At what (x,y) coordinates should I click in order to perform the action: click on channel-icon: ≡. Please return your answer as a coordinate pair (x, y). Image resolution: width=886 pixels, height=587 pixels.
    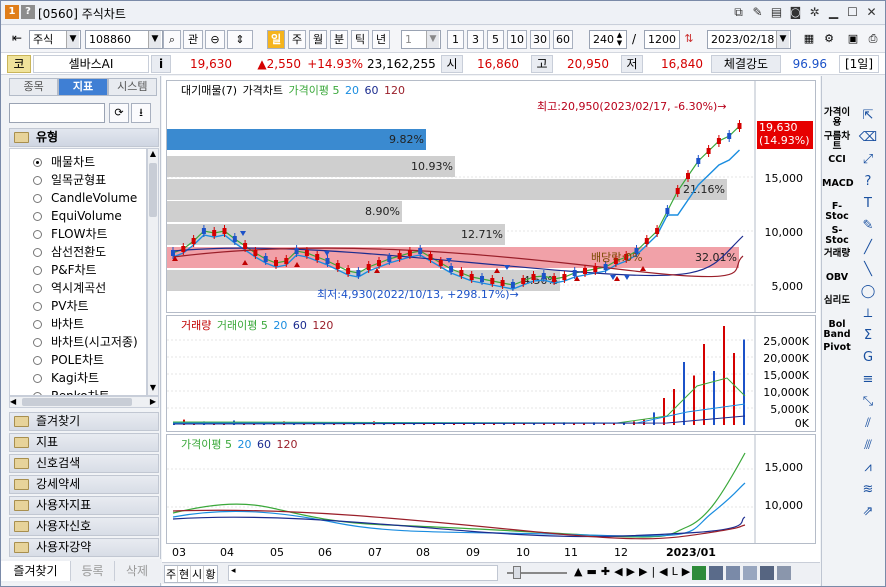
    Looking at the image, I should click on (868, 380).